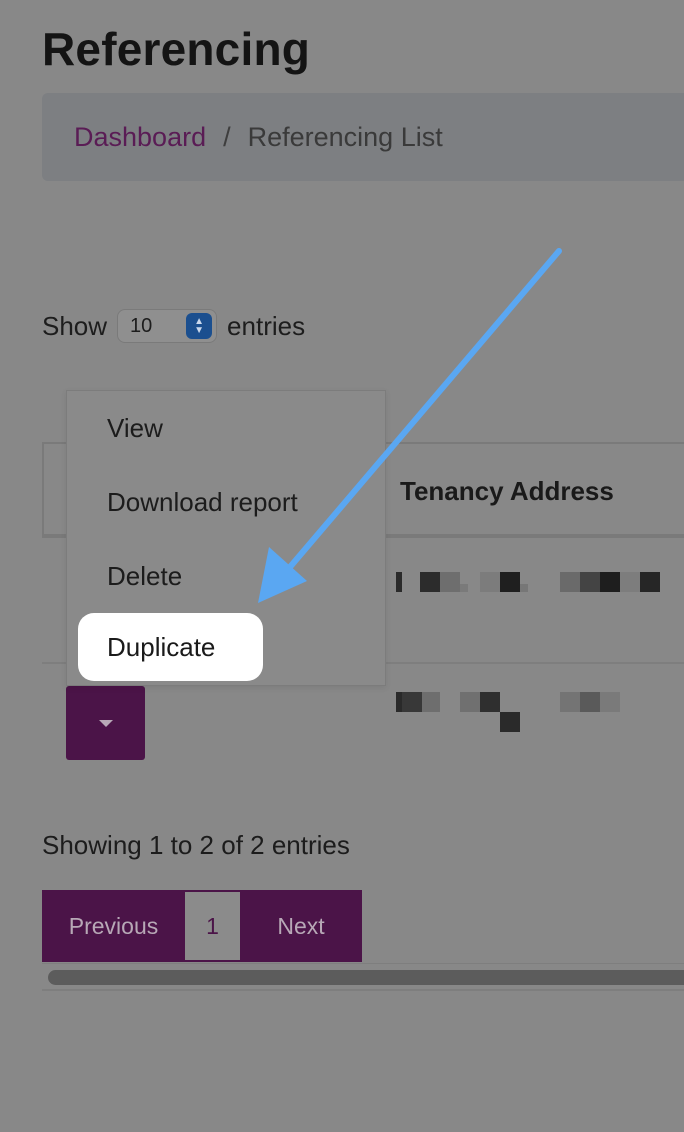  Describe the element at coordinates (212, 926) in the screenshot. I see `current-page-button: 1` at that location.